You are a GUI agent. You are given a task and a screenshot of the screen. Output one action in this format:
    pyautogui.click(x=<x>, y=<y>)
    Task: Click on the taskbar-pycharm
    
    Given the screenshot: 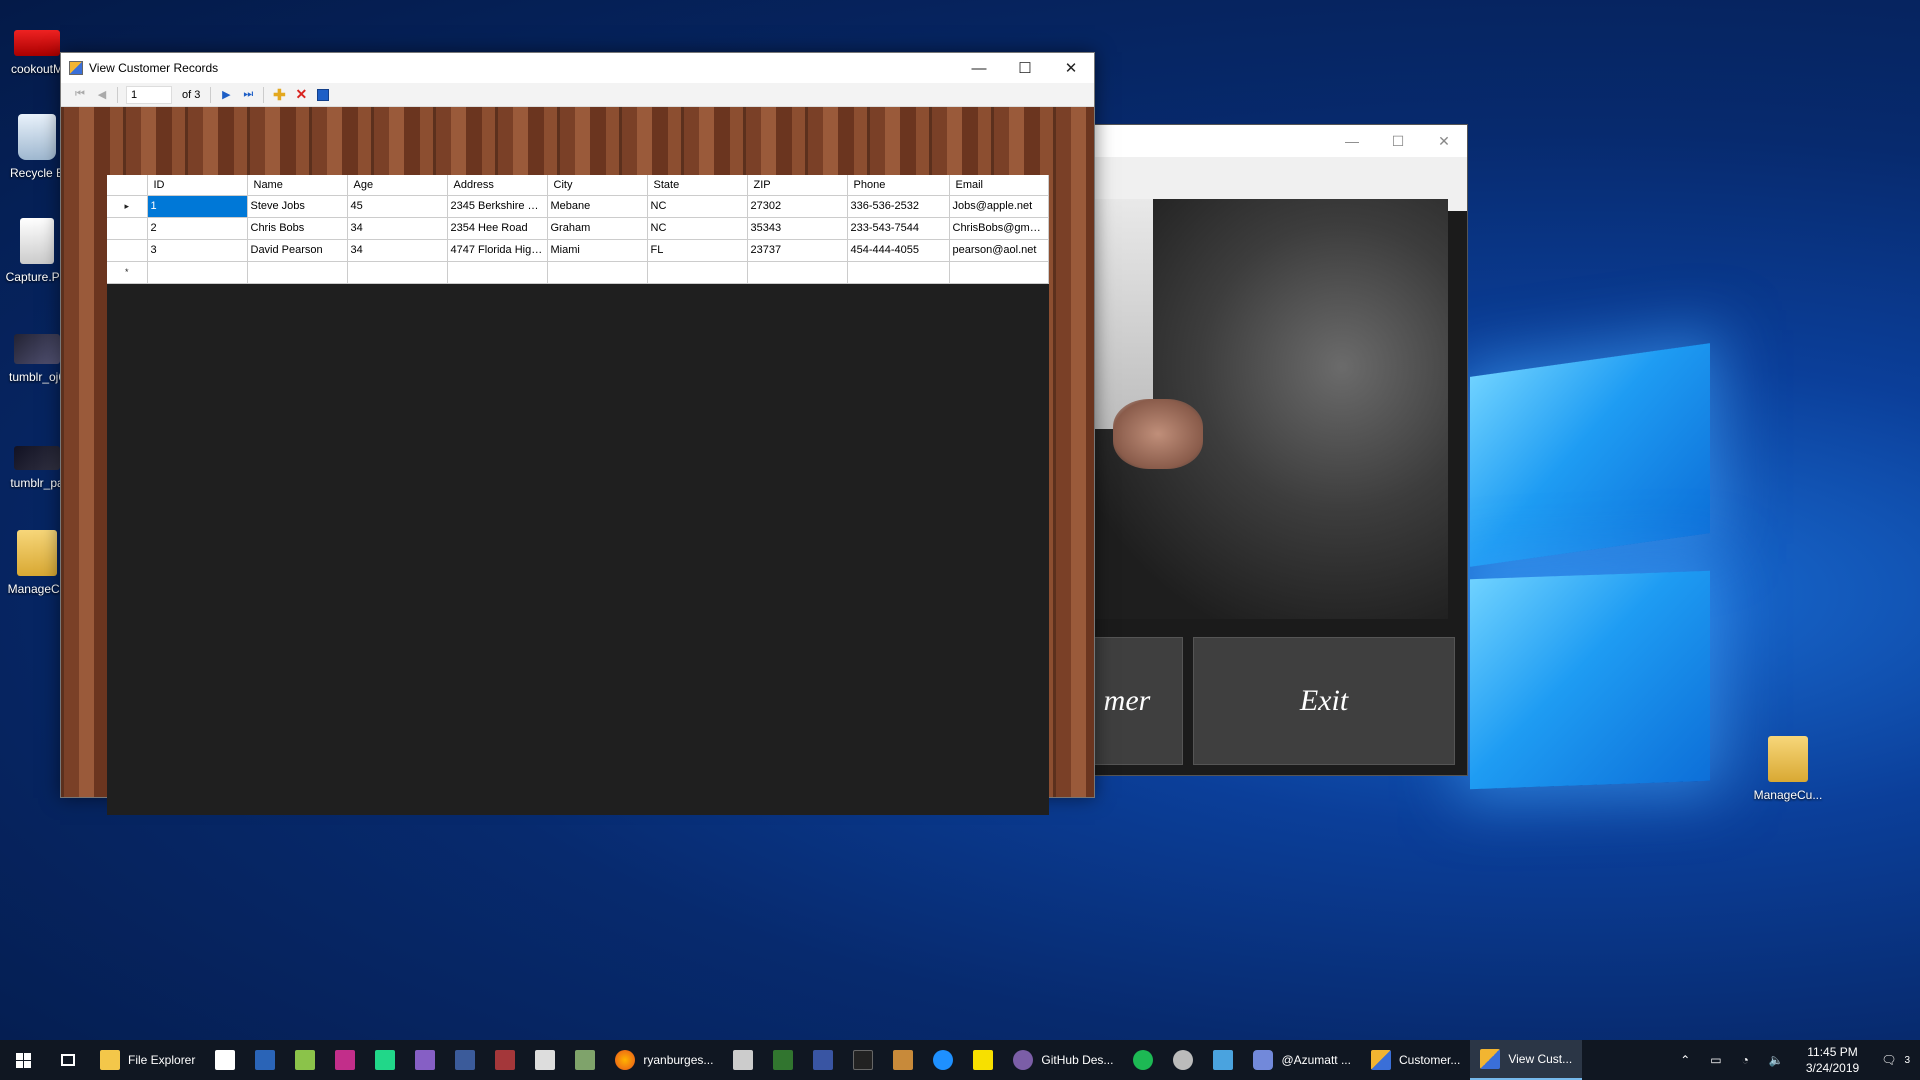 What is the action you would take?
    pyautogui.click(x=385, y=1060)
    